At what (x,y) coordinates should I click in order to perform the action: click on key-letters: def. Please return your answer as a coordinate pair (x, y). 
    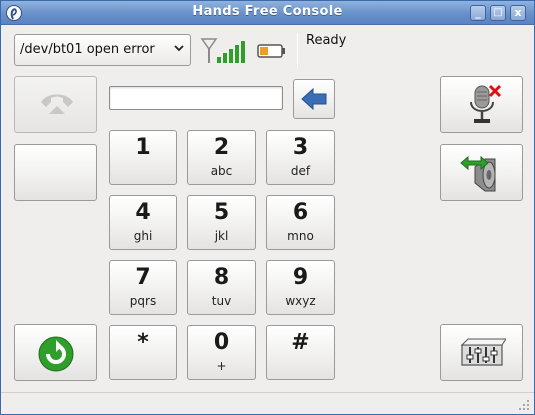
    Looking at the image, I should click on (300, 171).